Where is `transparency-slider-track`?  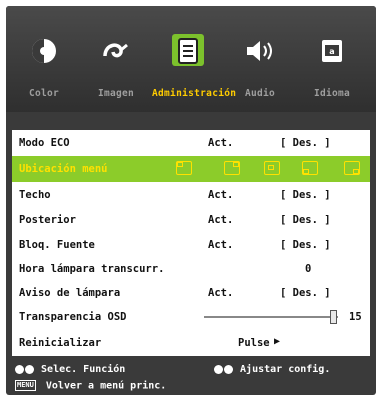 transparency-slider-track is located at coordinates (271, 317).